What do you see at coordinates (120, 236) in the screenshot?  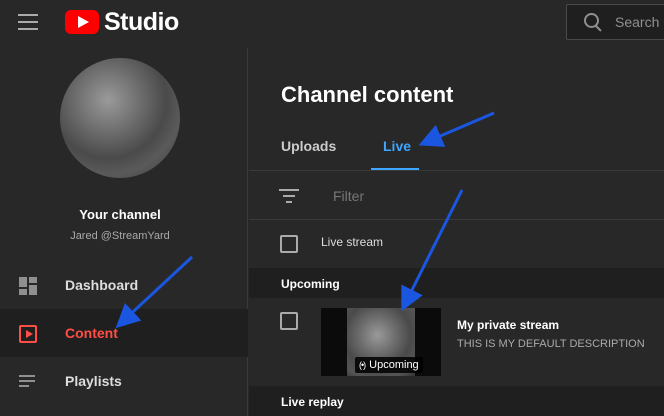 I see `channel-handle: Jared @StreamYard` at bounding box center [120, 236].